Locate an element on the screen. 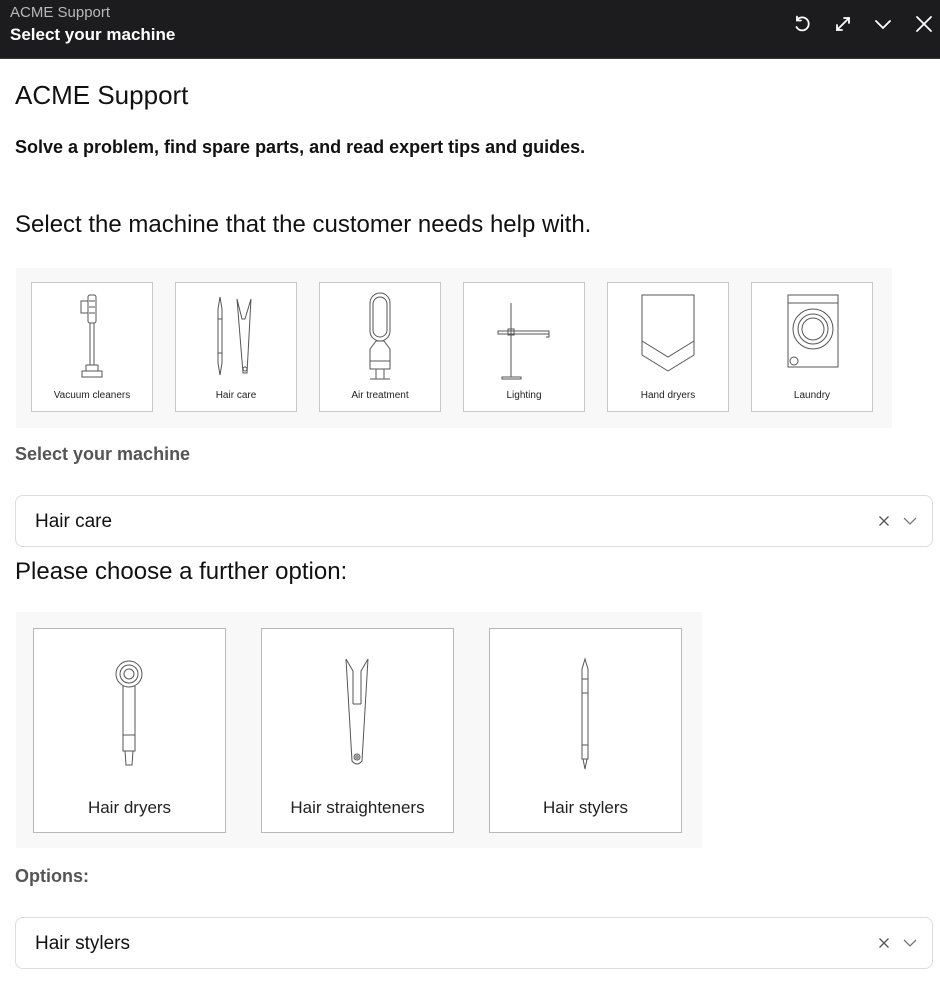  expand-icon is located at coordinates (843, 24).